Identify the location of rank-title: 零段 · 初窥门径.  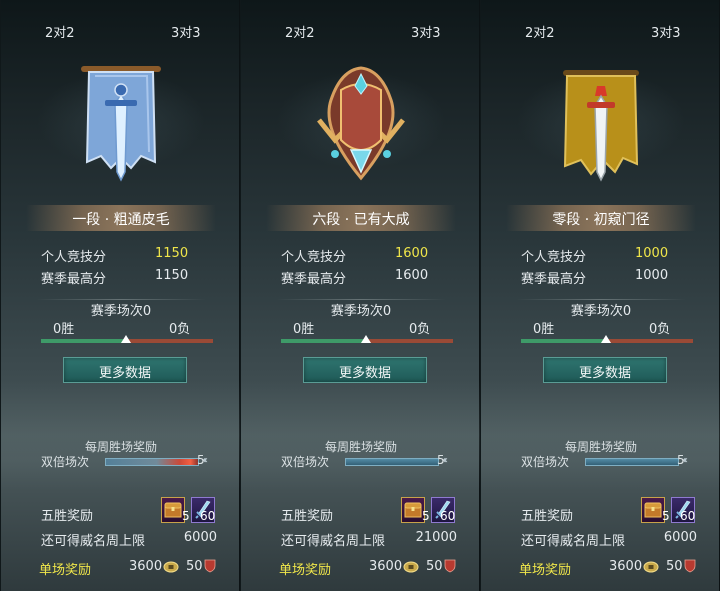
(601, 220).